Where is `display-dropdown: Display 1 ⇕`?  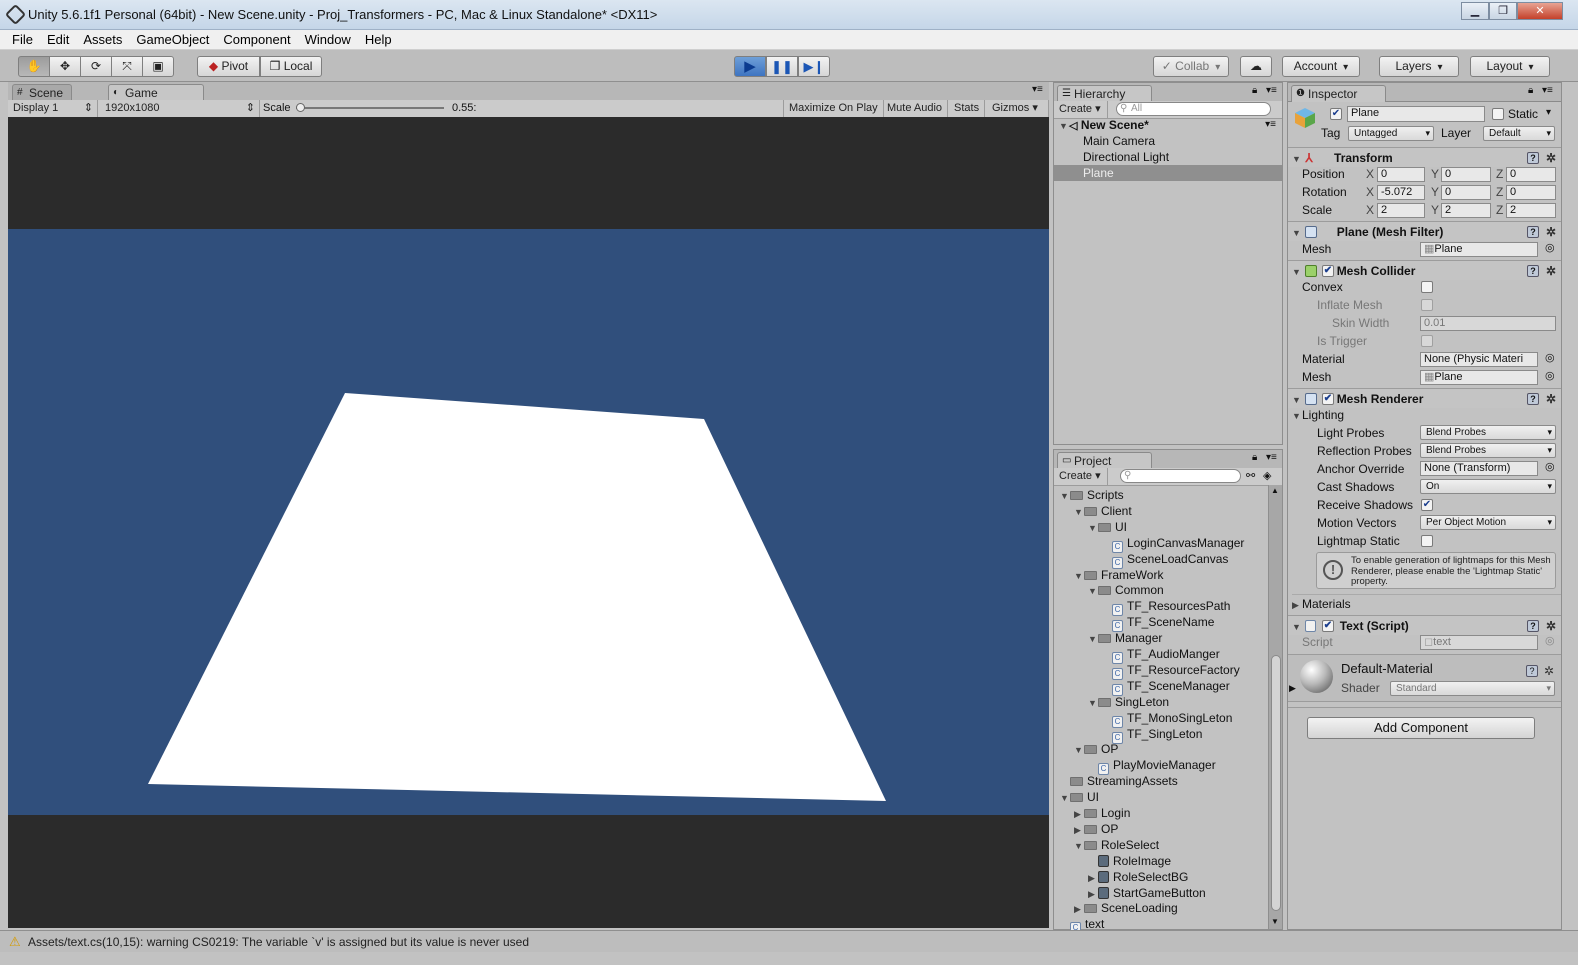
display-dropdown: Display 1 ⇕ is located at coordinates (53, 108).